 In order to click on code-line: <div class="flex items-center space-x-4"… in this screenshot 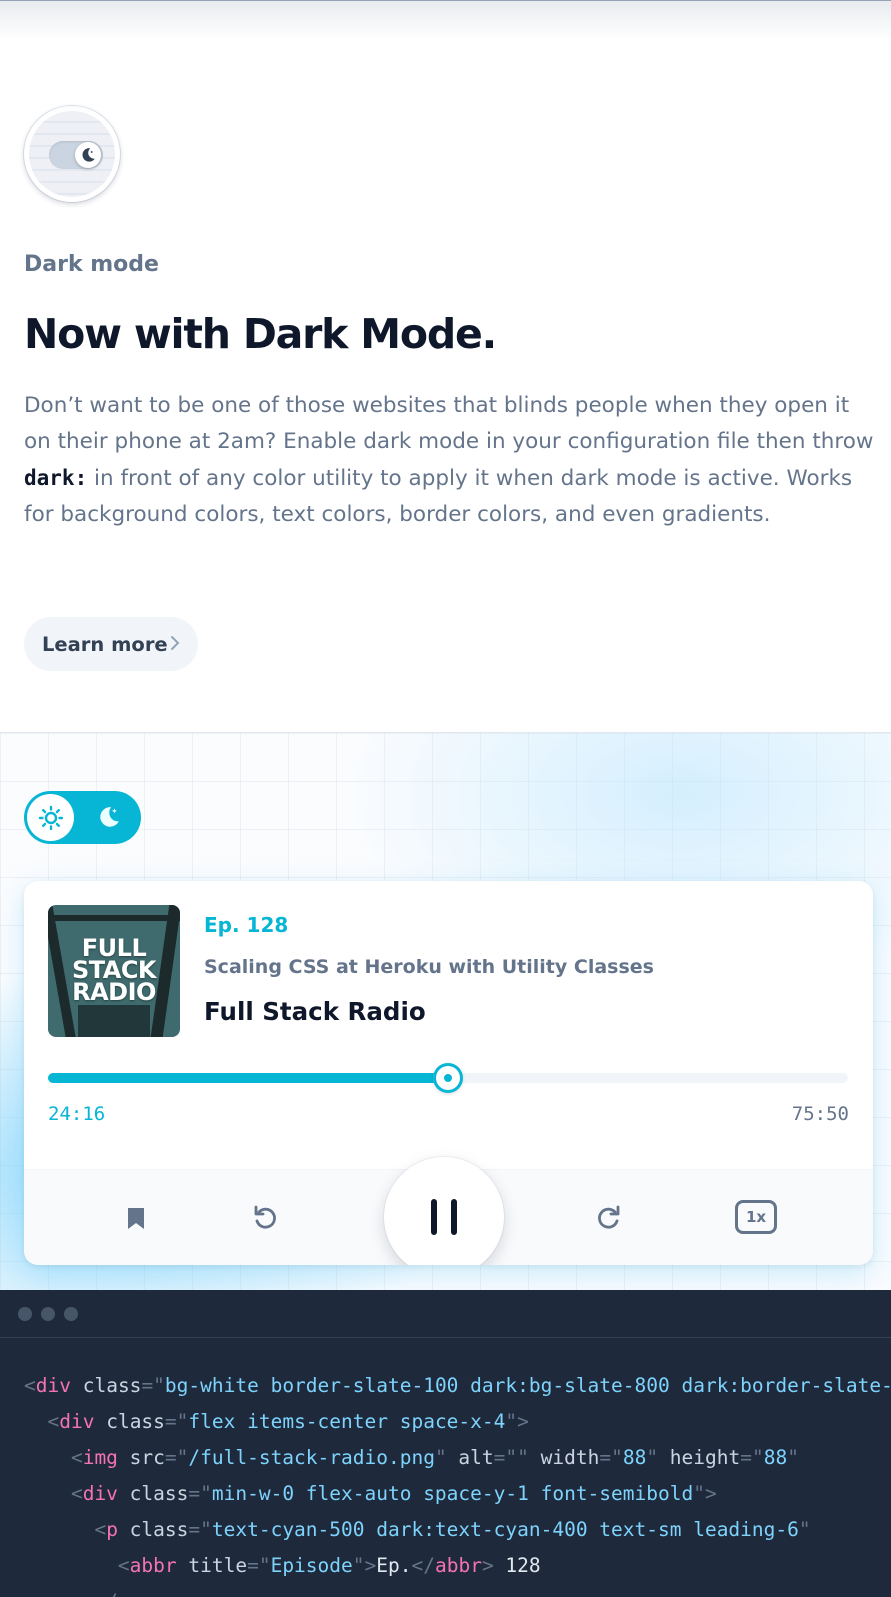, I will do `click(445, 1422)`.